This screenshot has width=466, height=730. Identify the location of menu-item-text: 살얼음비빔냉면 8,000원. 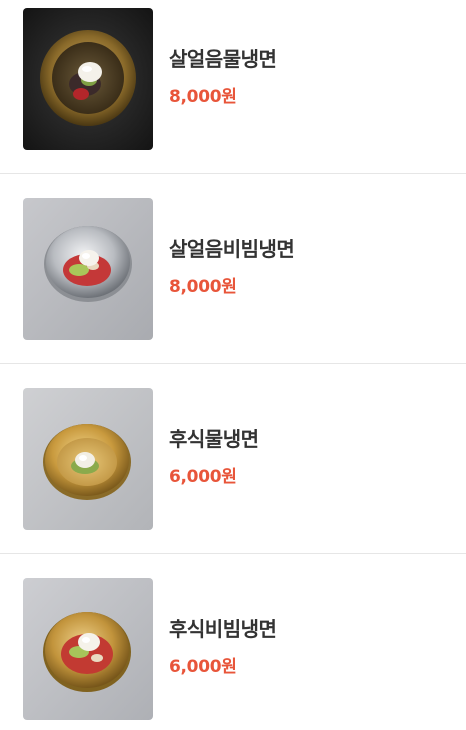
(232, 267).